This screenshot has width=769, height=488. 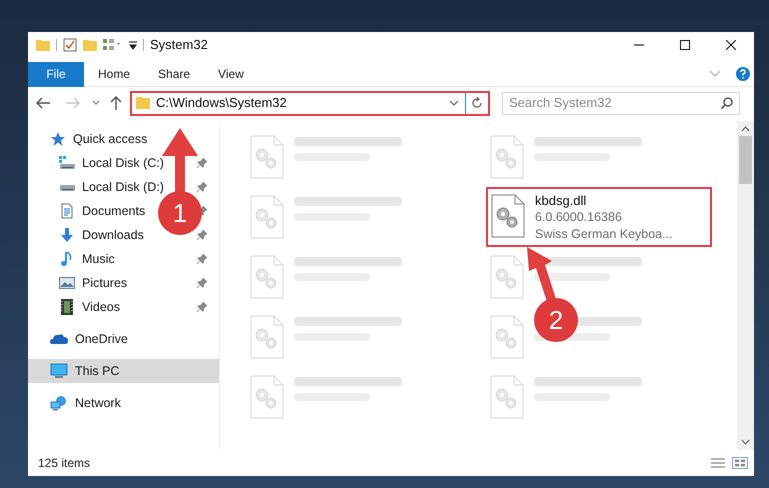 What do you see at coordinates (123, 163) in the screenshot?
I see `nav-item: Local Disk (C:)` at bounding box center [123, 163].